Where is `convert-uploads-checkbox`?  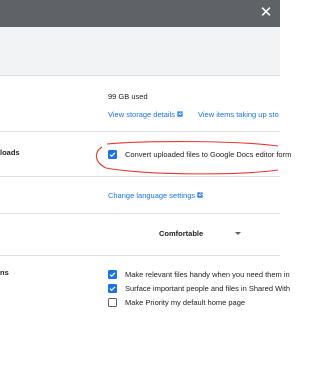
convert-uploads-checkbox is located at coordinates (112, 154).